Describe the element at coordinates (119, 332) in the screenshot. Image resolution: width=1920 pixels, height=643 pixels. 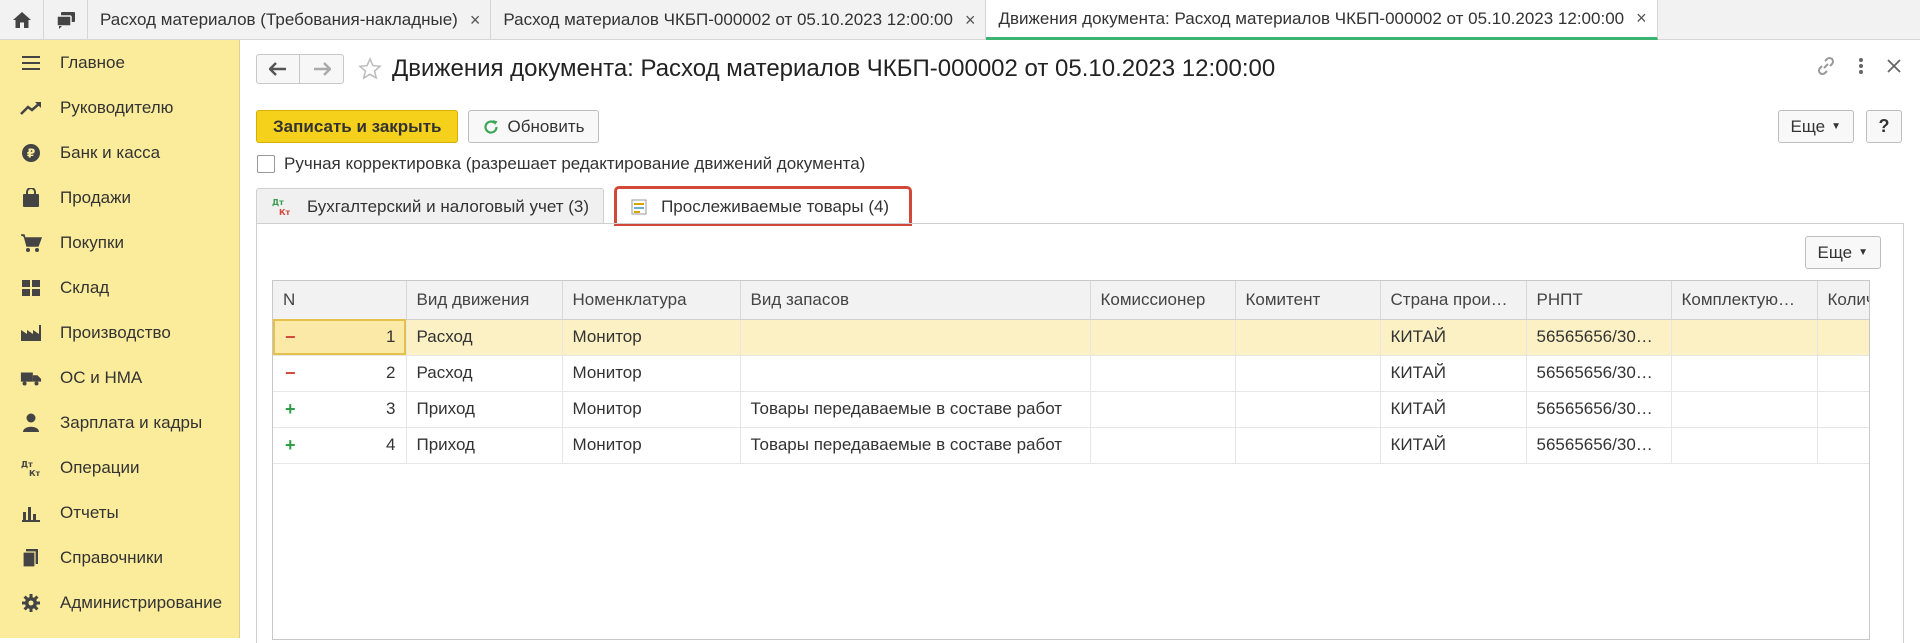
I see `sidebar-item-production: Производство` at that location.